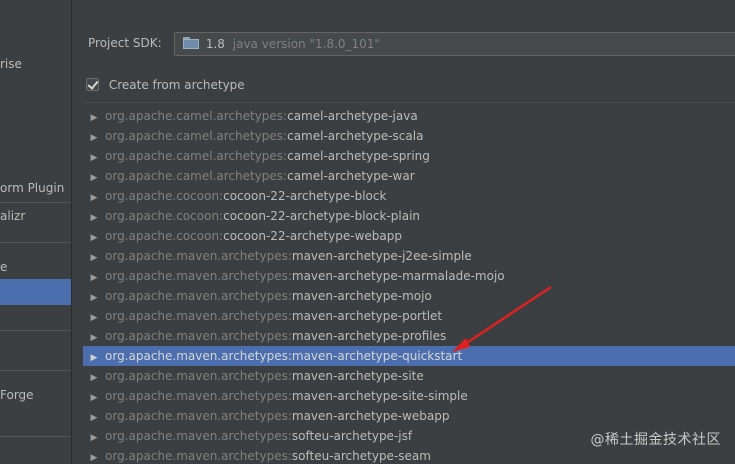 The image size is (735, 464). I want to click on sdk-version: 1.8, so click(215, 44).